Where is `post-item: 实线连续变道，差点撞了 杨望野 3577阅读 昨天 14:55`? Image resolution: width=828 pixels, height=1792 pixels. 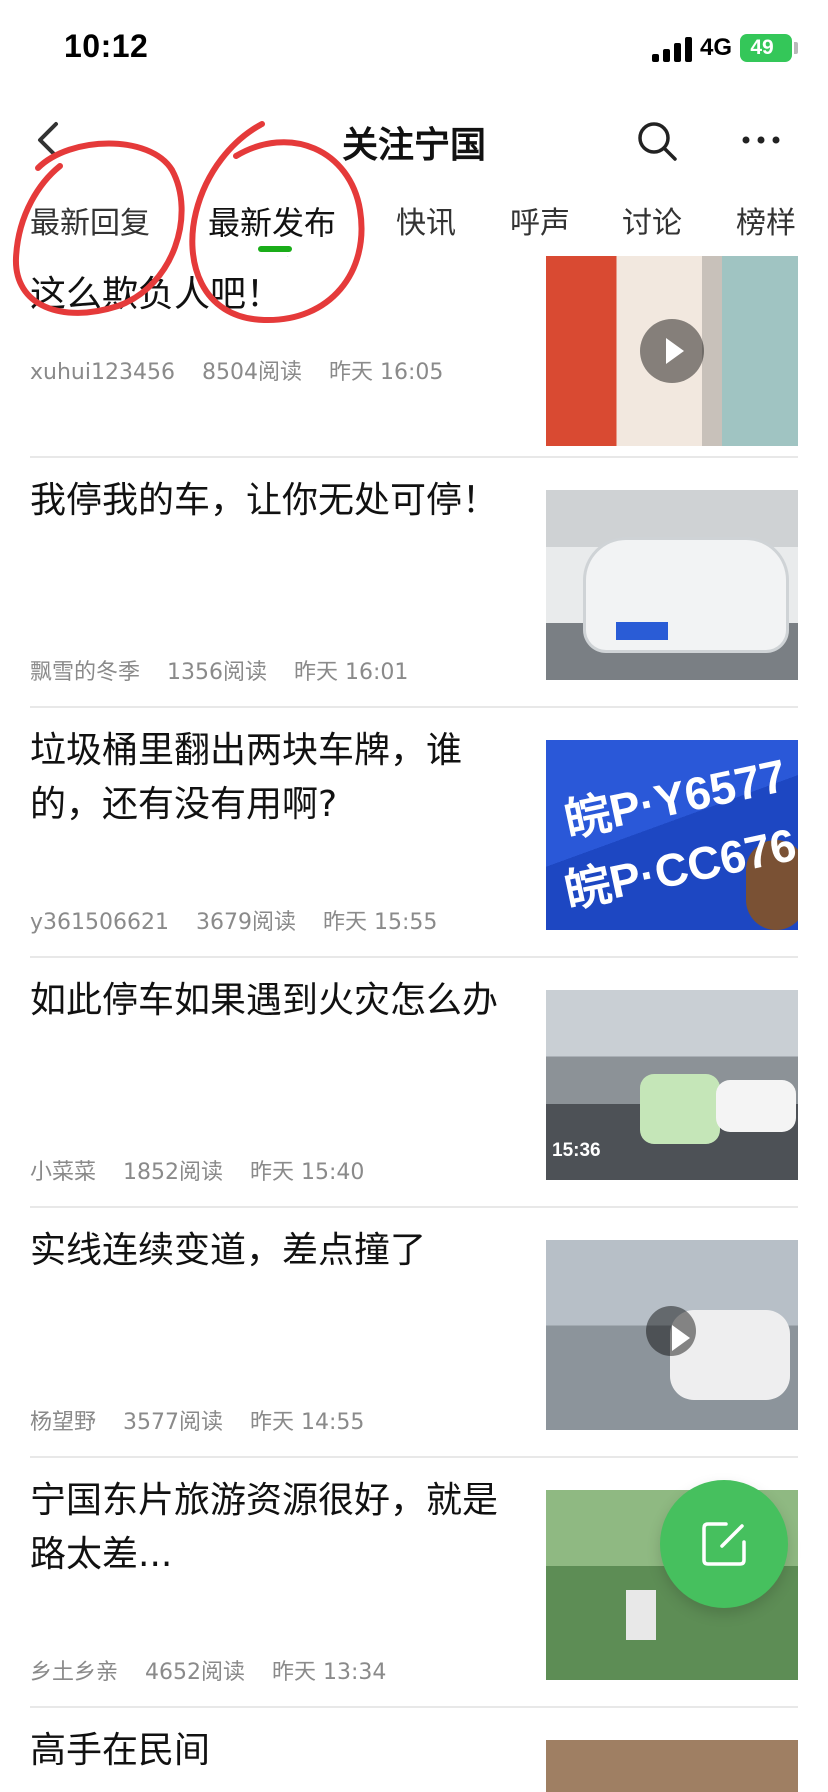 post-item: 实线连续变道，差点撞了 杨望野 3577阅读 昨天 14:55 is located at coordinates (414, 1333).